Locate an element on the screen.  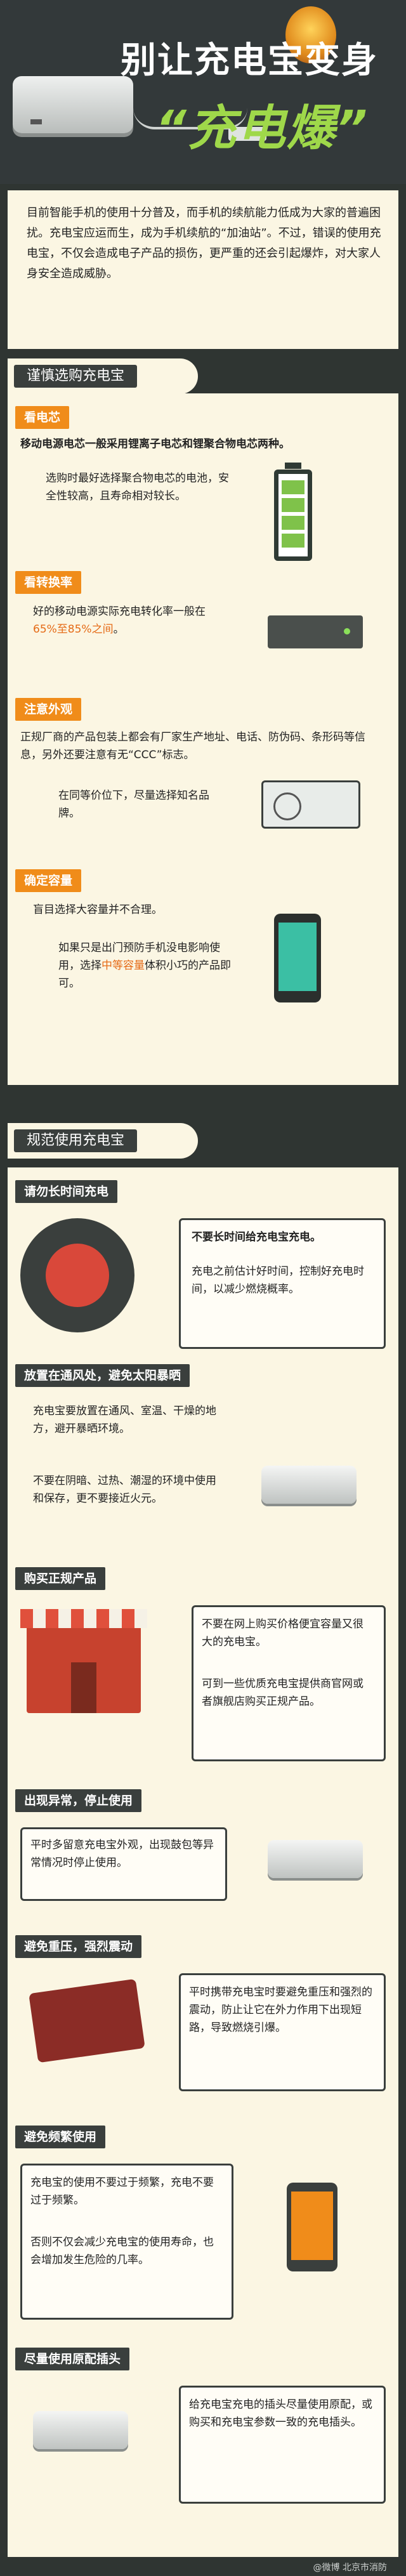
cell-text-2: 选购时最好选择聚合物电芯的电池，安全性较高，且寿命相对较长。 is located at coordinates (138, 487).